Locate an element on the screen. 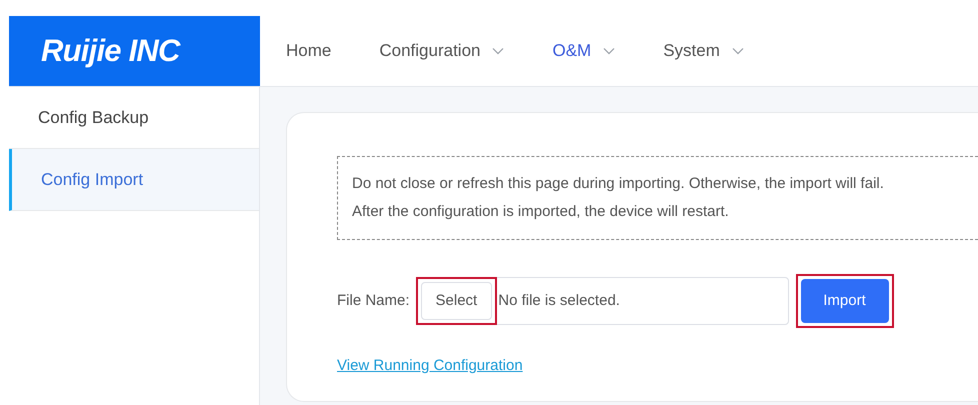  field-label: File Name: is located at coordinates (373, 300).